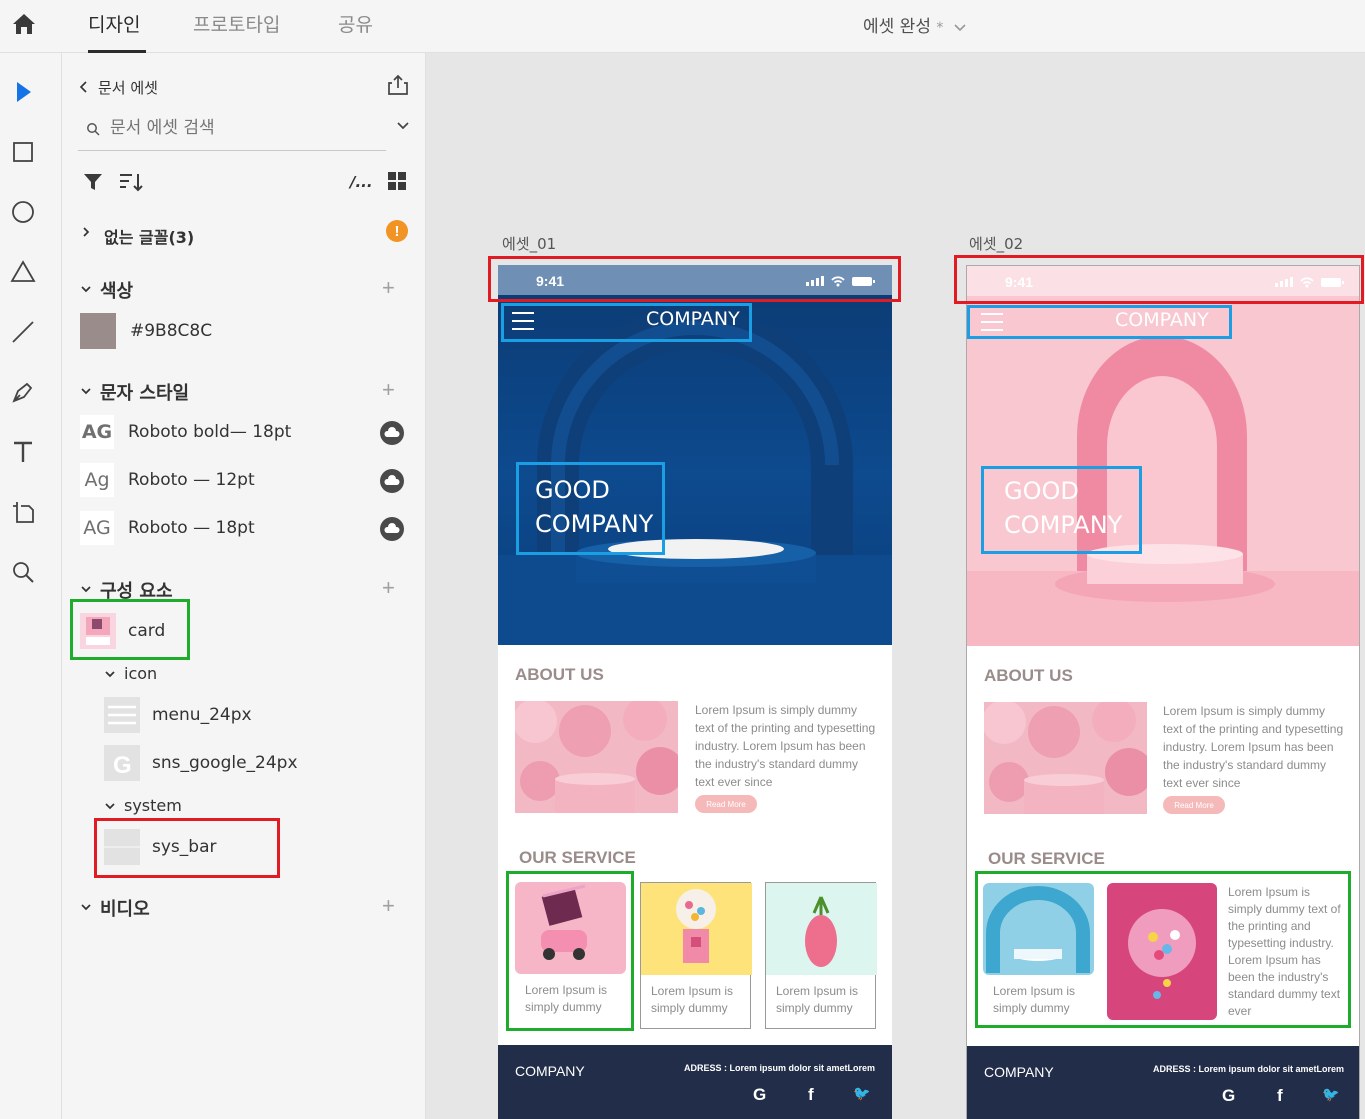  I want to click on select-tool-icon, so click(23, 92).